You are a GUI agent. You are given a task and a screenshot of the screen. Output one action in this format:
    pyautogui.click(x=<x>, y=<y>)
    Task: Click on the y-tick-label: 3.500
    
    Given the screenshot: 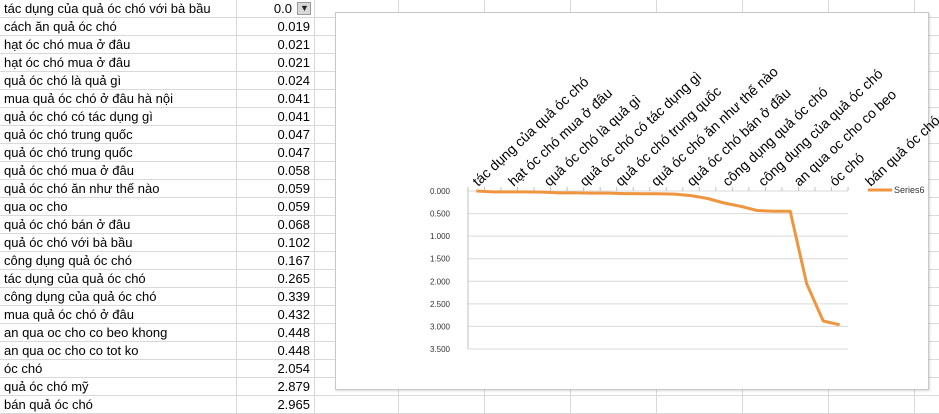 What is the action you would take?
    pyautogui.click(x=440, y=349)
    